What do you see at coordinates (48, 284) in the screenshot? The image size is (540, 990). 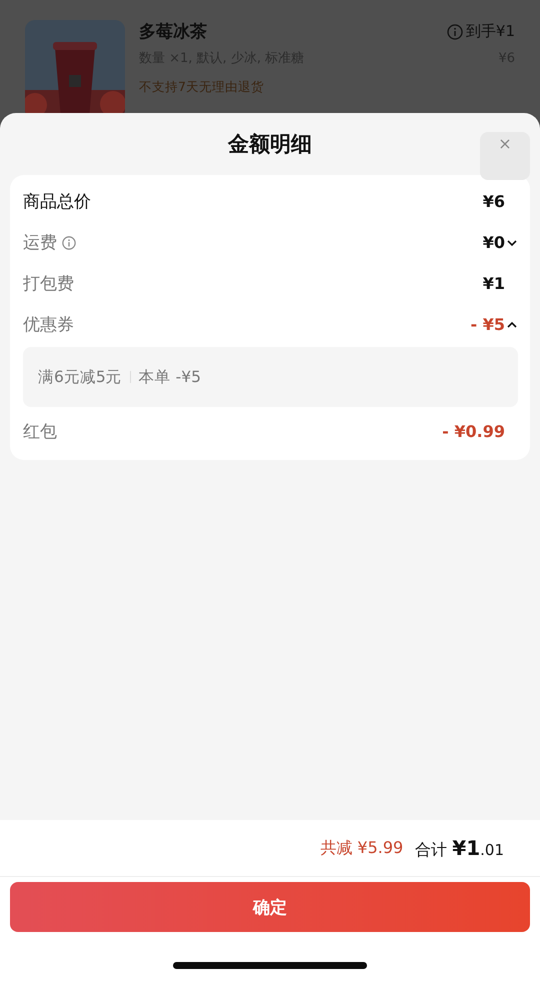 I see `fee-label: 打包费` at bounding box center [48, 284].